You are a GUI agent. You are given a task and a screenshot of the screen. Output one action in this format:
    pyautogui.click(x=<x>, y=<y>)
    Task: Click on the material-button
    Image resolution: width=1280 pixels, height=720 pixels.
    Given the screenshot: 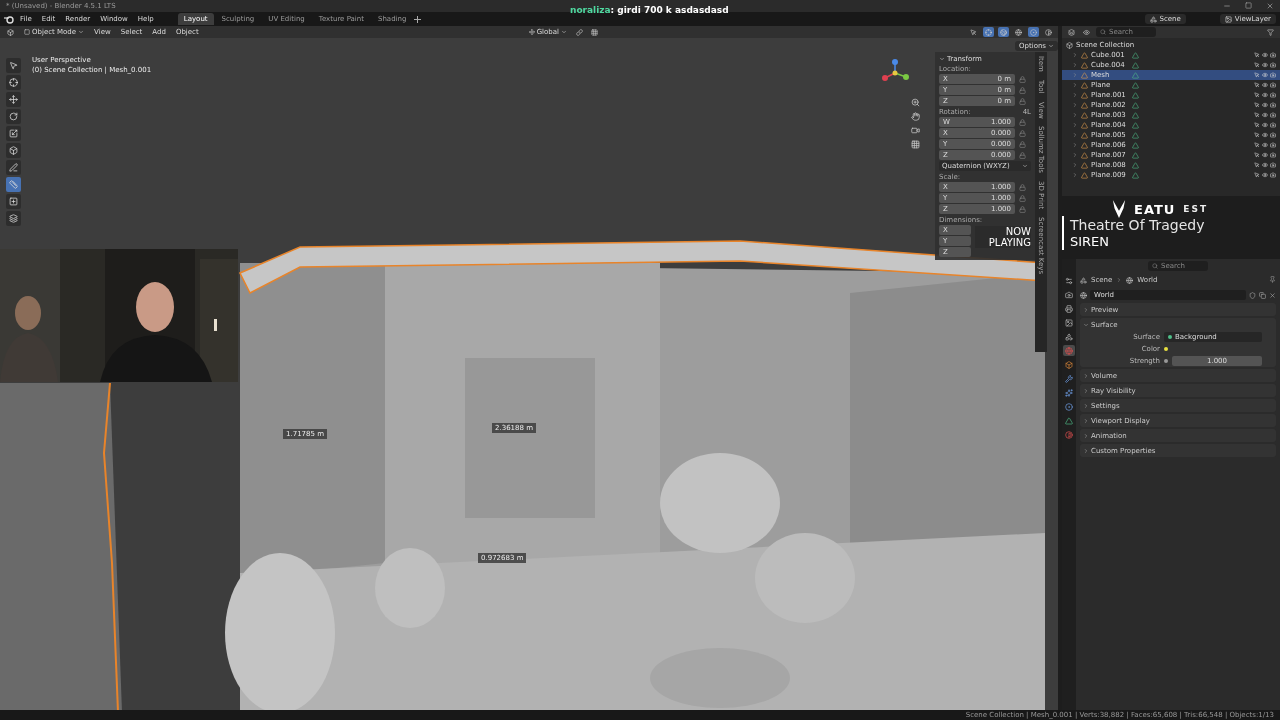 What is the action you would take?
    pyautogui.click(x=1048, y=32)
    